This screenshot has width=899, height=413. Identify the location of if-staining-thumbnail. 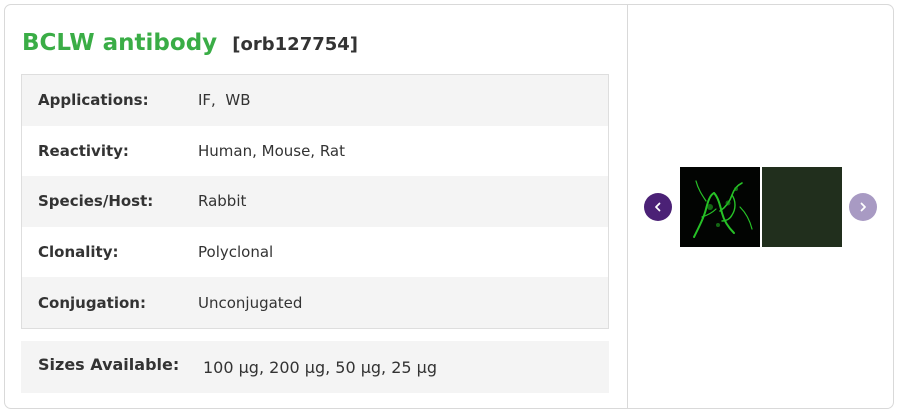
(720, 207).